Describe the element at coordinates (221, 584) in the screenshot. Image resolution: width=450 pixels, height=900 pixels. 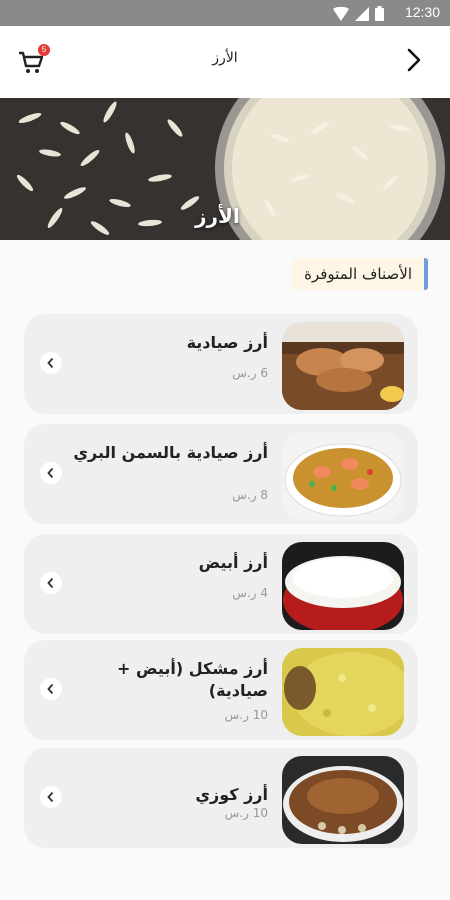
I see `menu-item-card: أرز أبيض 4 ر.س` at that location.